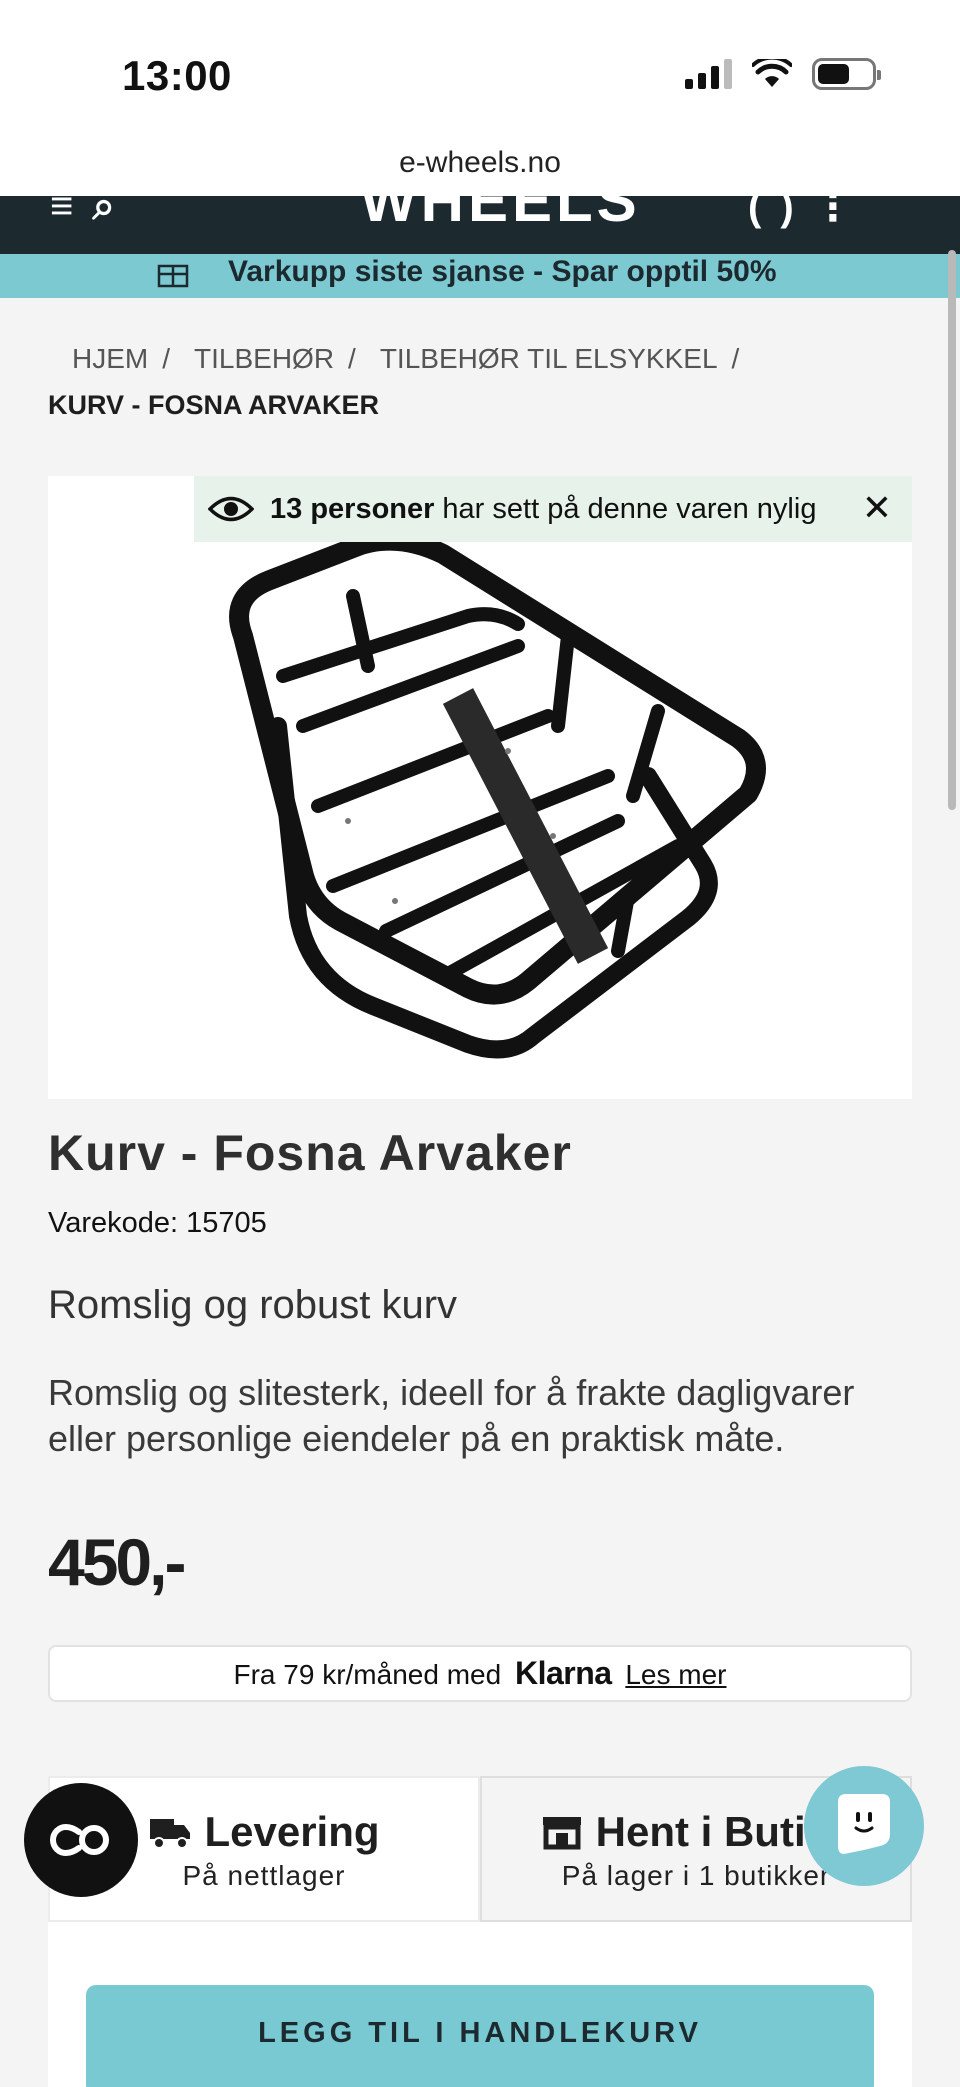 The height and width of the screenshot is (2087, 960). I want to click on cart-icon: ( ) ⋮, so click(802, 213).